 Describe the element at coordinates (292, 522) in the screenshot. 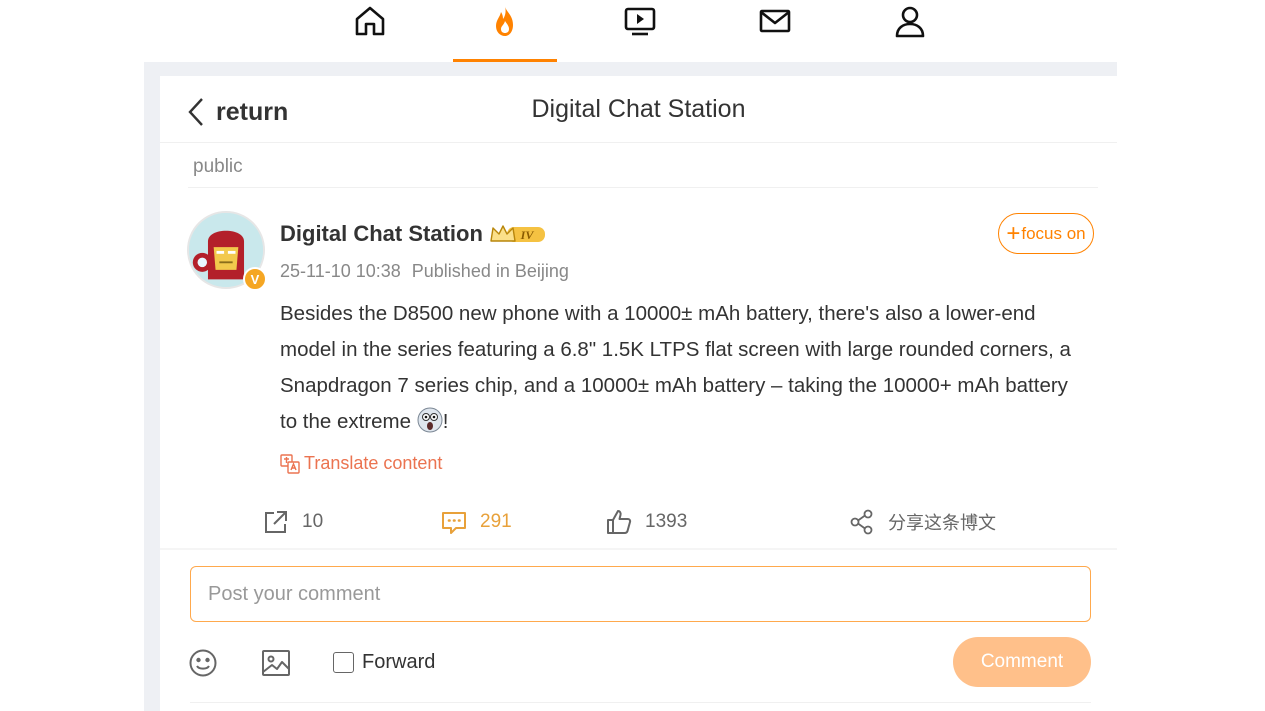

I see `repost-button: 10` at that location.